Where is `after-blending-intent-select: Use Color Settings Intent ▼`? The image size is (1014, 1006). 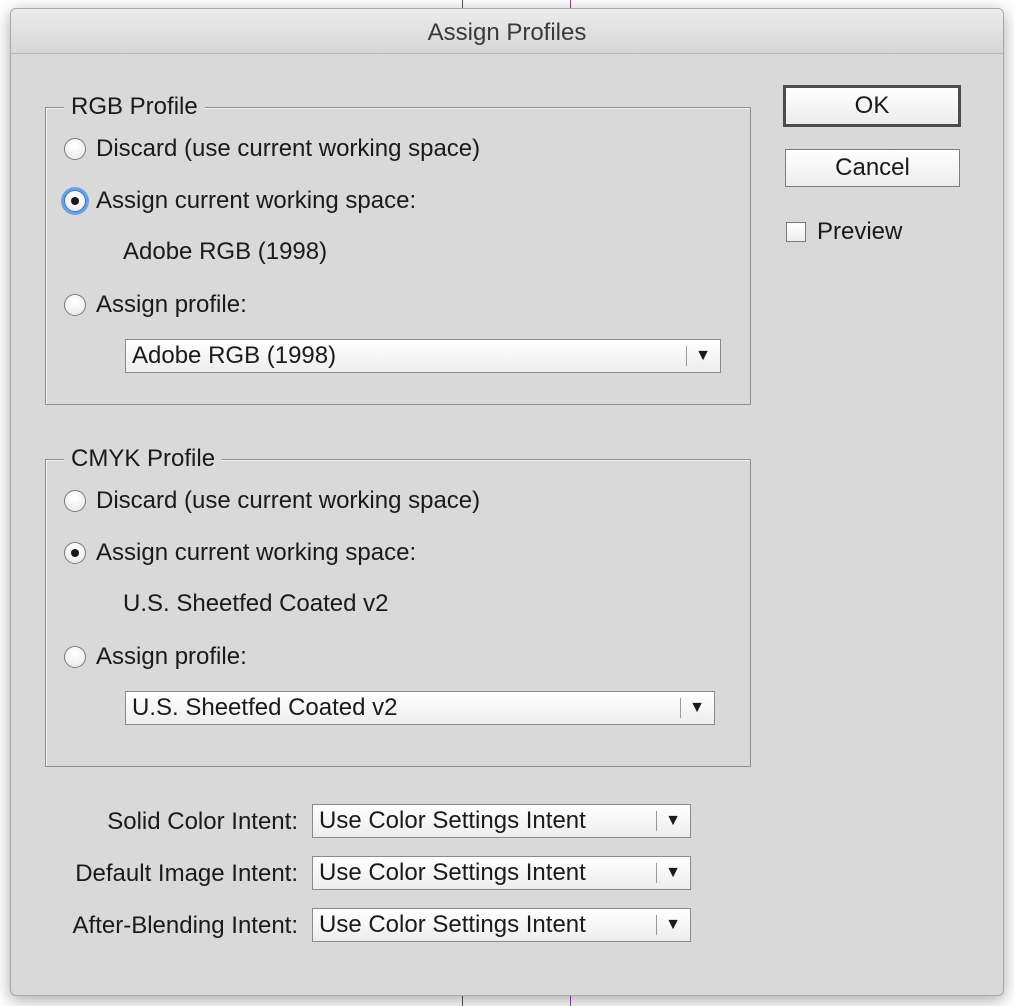
after-blending-intent-select: Use Color Settings Intent ▼ is located at coordinates (501, 925).